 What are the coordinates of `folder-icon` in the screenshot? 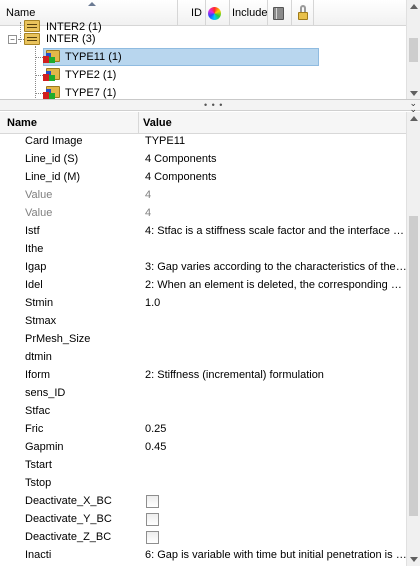 It's located at (32, 39).